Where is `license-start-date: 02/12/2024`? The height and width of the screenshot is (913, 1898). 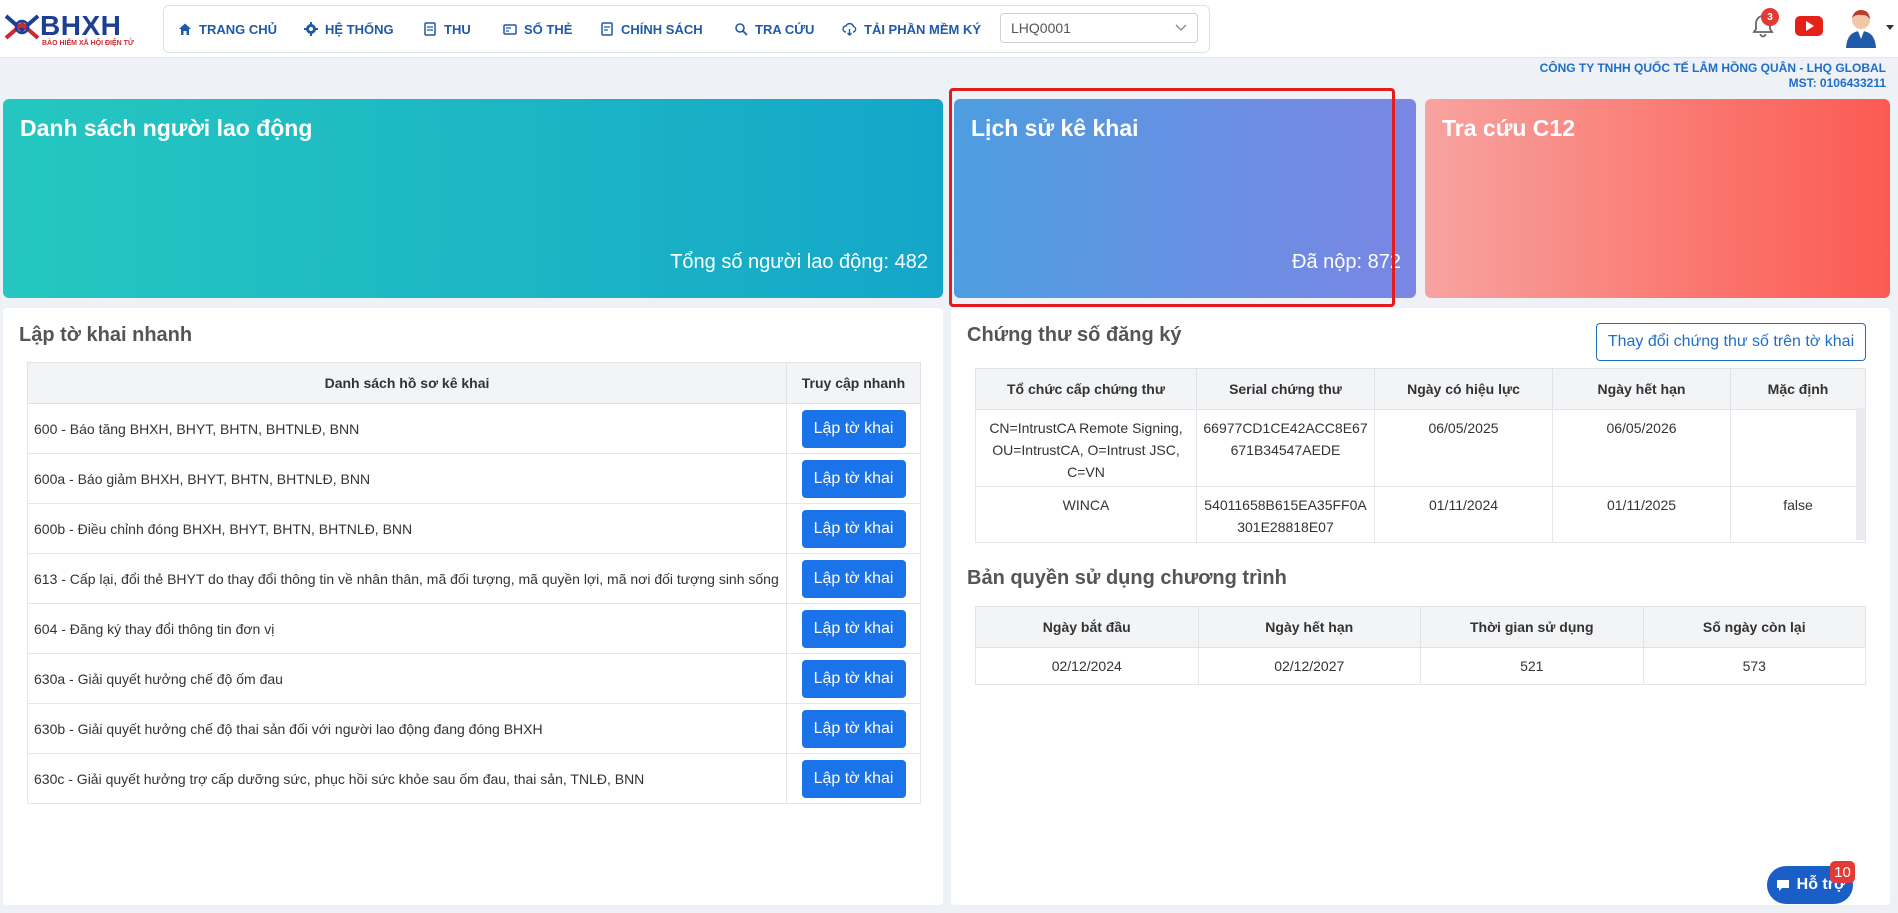
license-start-date: 02/12/2024 is located at coordinates (1087, 666).